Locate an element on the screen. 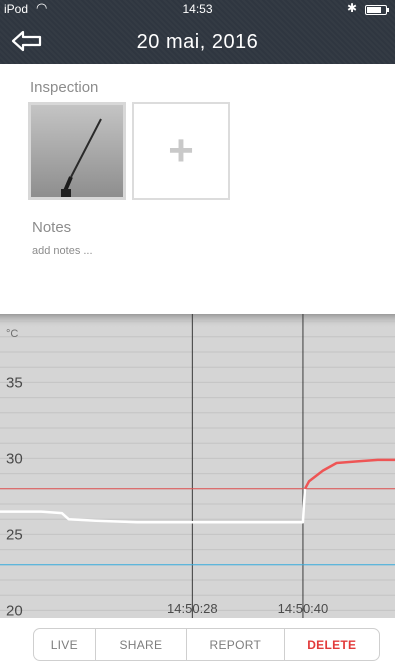 Image resolution: width=395 pixels, height=668 pixels. plus-icon: + is located at coordinates (181, 150).